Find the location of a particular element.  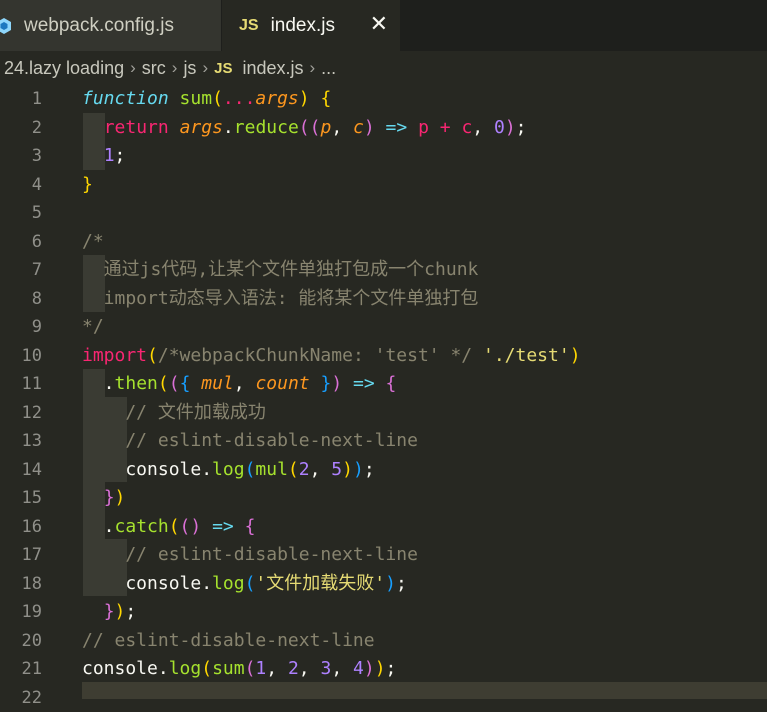

code-text: console.log(sum(1, 2, 3, 4)); is located at coordinates (239, 669).